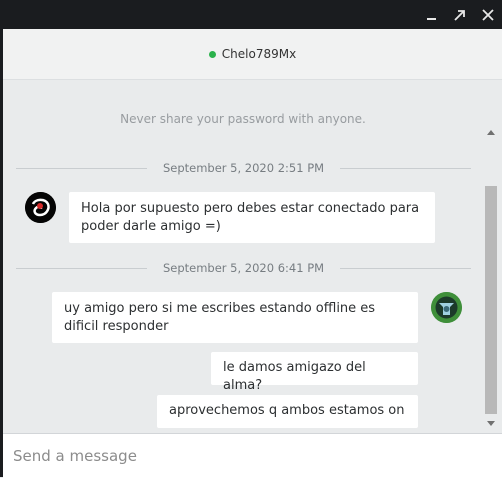  What do you see at coordinates (488, 15) in the screenshot?
I see `close-icon` at bounding box center [488, 15].